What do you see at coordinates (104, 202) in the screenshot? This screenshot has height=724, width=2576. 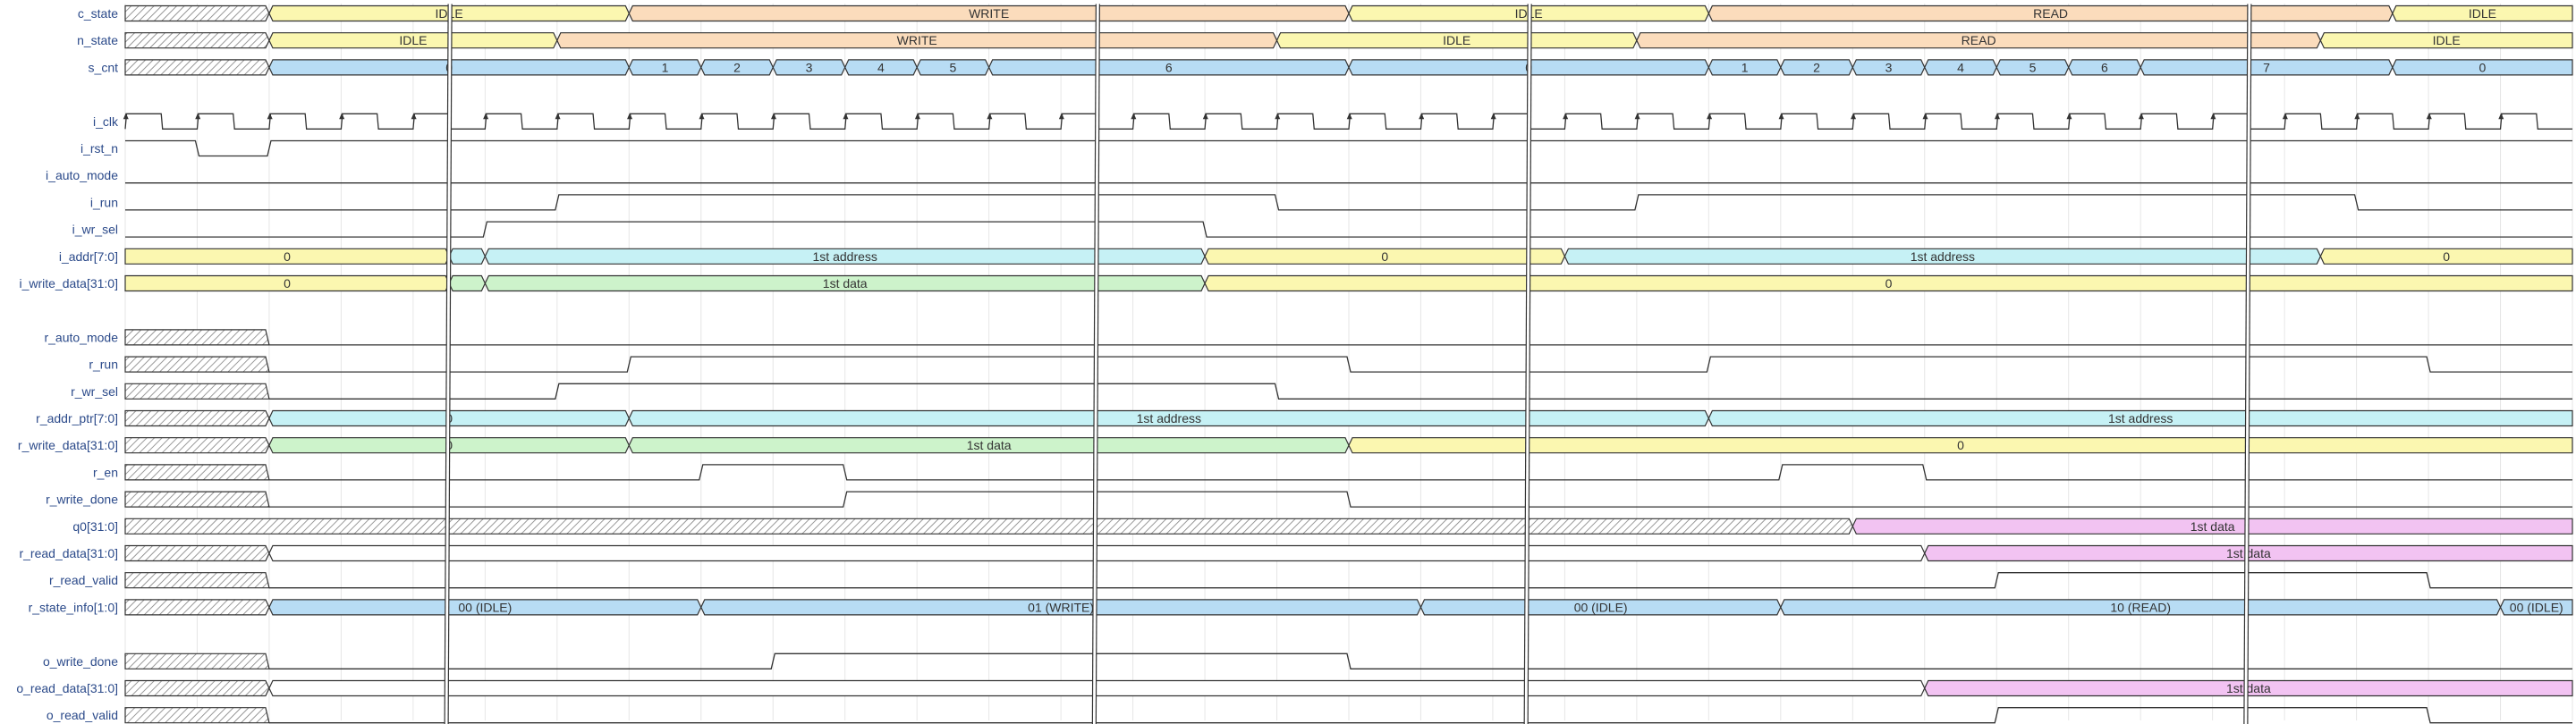 I see `signal-name-i-run: i_run` at bounding box center [104, 202].